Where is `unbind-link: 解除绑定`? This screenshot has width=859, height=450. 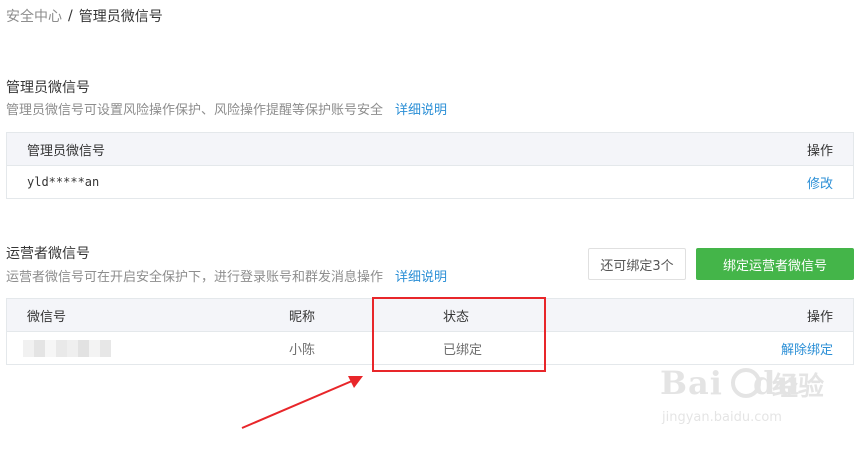
unbind-link: 解除绑定 is located at coordinates (807, 348).